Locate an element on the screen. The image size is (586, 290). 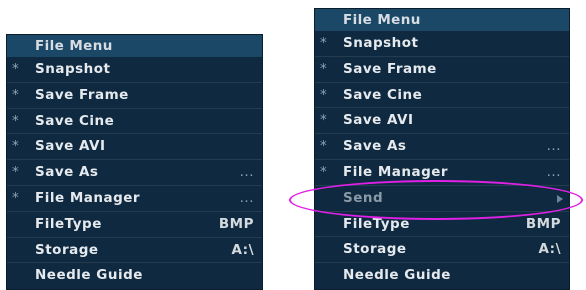
menu-item-filetype: FileType BMP is located at coordinates (134, 225).